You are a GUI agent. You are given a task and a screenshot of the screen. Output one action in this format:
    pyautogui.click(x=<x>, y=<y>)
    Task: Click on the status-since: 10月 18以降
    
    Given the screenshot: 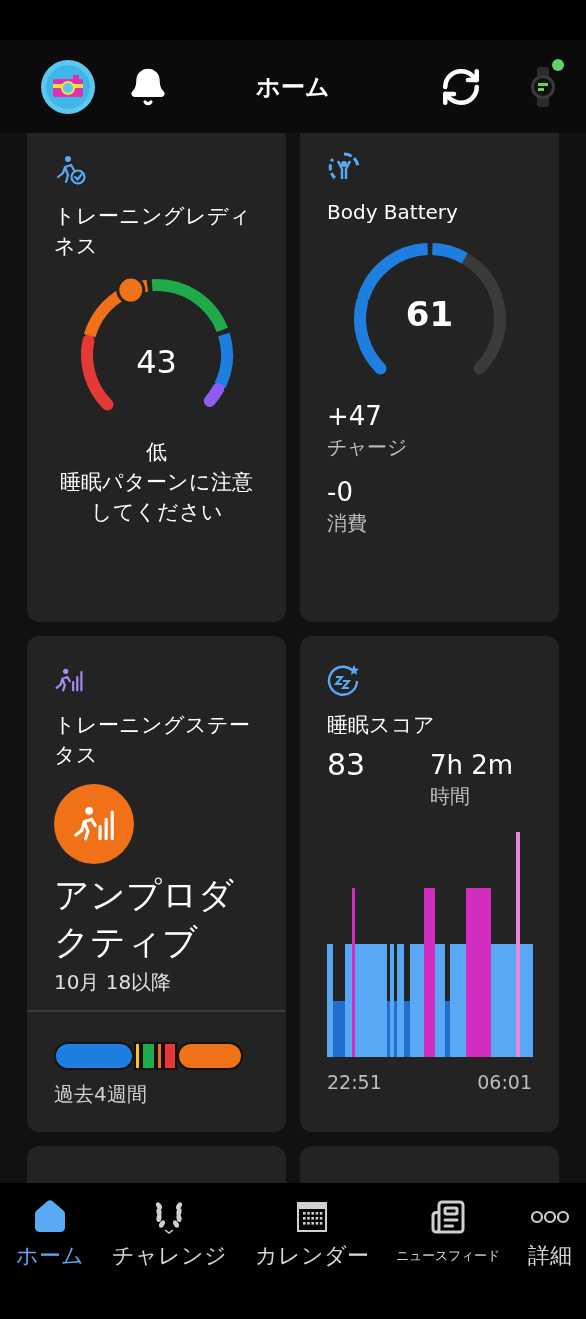 What is the action you would take?
    pyautogui.click(x=113, y=982)
    